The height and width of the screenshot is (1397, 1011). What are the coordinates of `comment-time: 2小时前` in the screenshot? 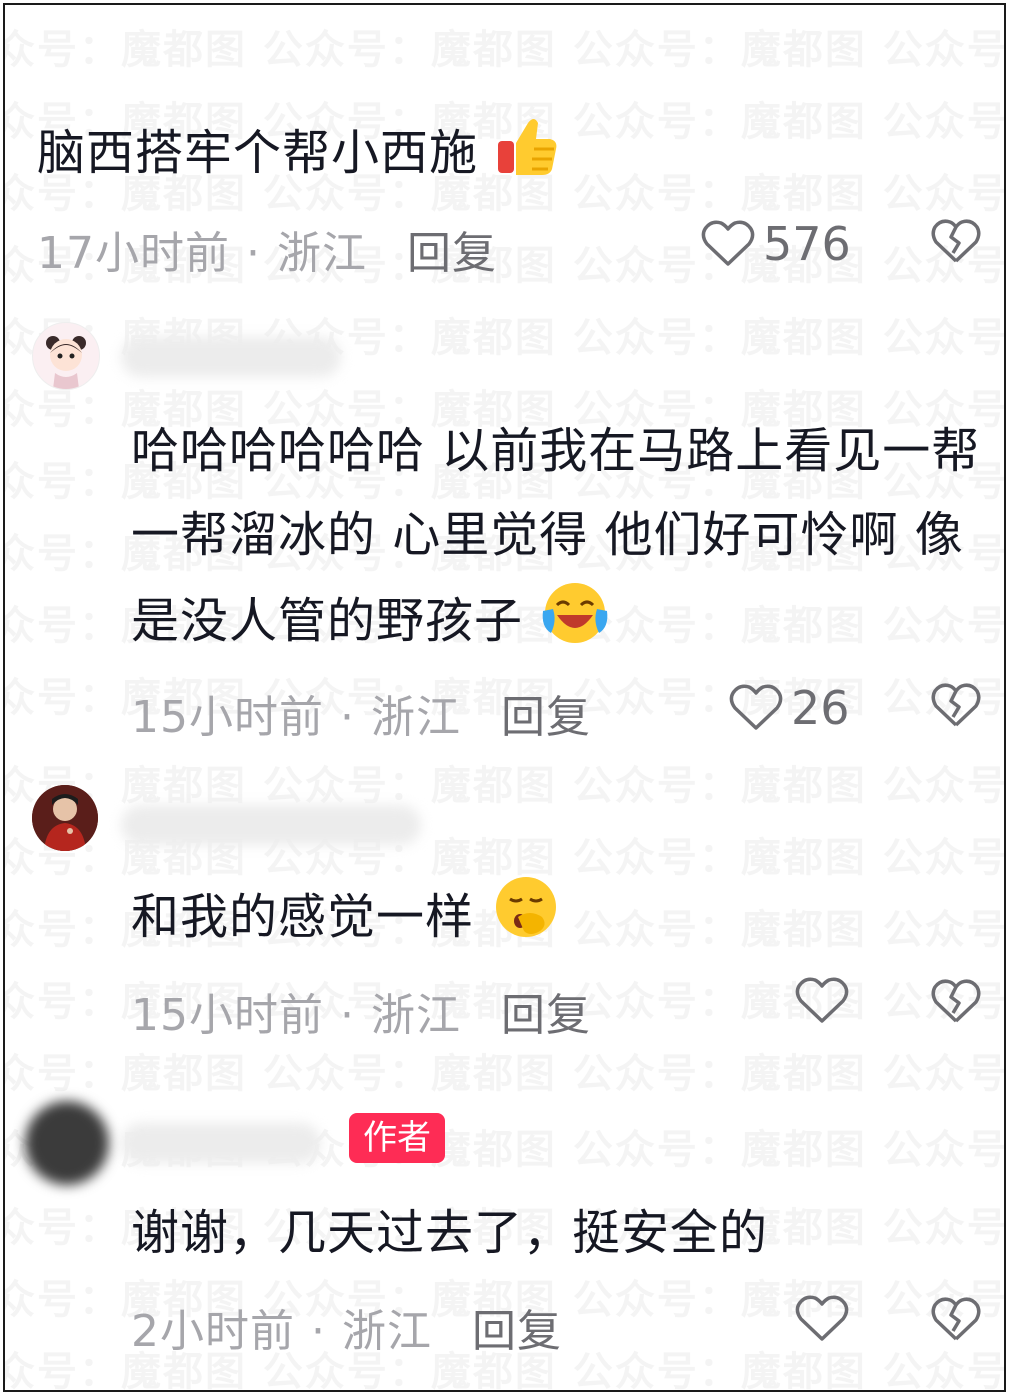 It's located at (213, 1331).